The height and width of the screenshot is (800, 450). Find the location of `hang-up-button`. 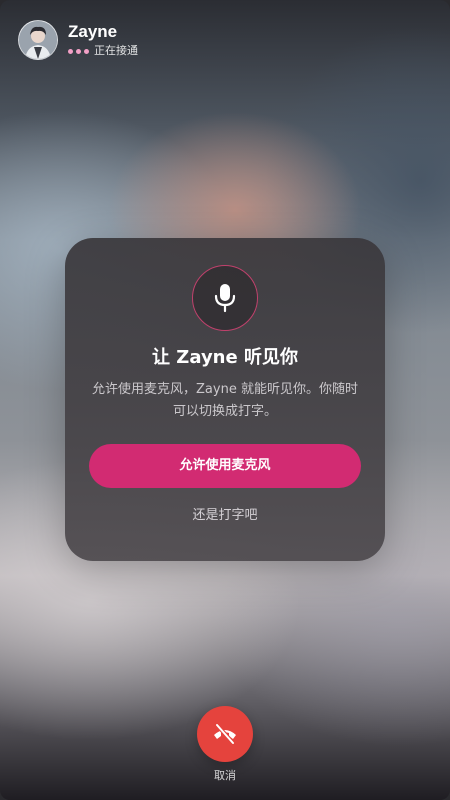

hang-up-button is located at coordinates (225, 734).